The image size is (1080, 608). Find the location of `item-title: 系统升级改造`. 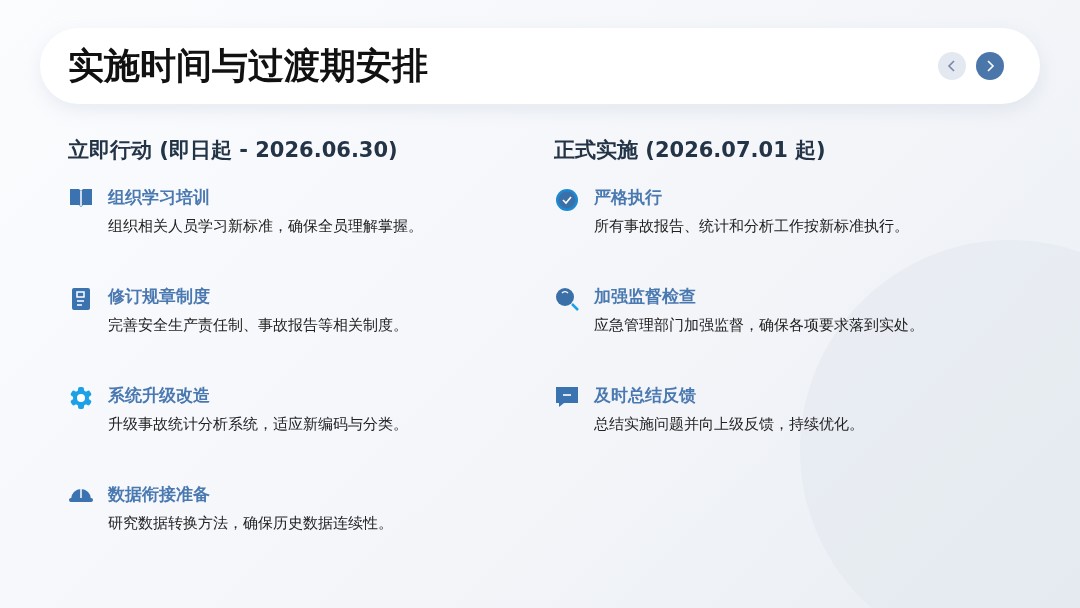

item-title: 系统升级改造 is located at coordinates (159, 395).